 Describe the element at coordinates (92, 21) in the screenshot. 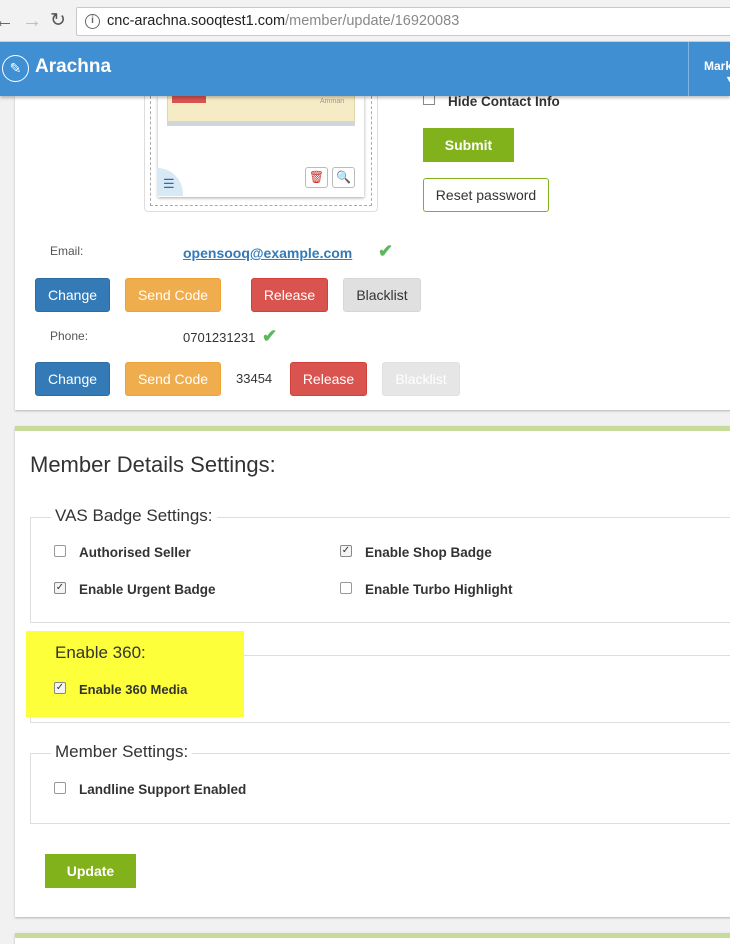

I see `info-icon: i` at that location.